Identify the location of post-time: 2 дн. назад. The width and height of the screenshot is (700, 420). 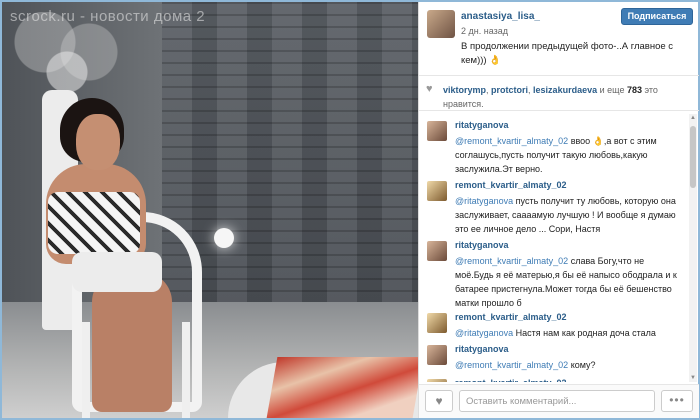
(484, 31).